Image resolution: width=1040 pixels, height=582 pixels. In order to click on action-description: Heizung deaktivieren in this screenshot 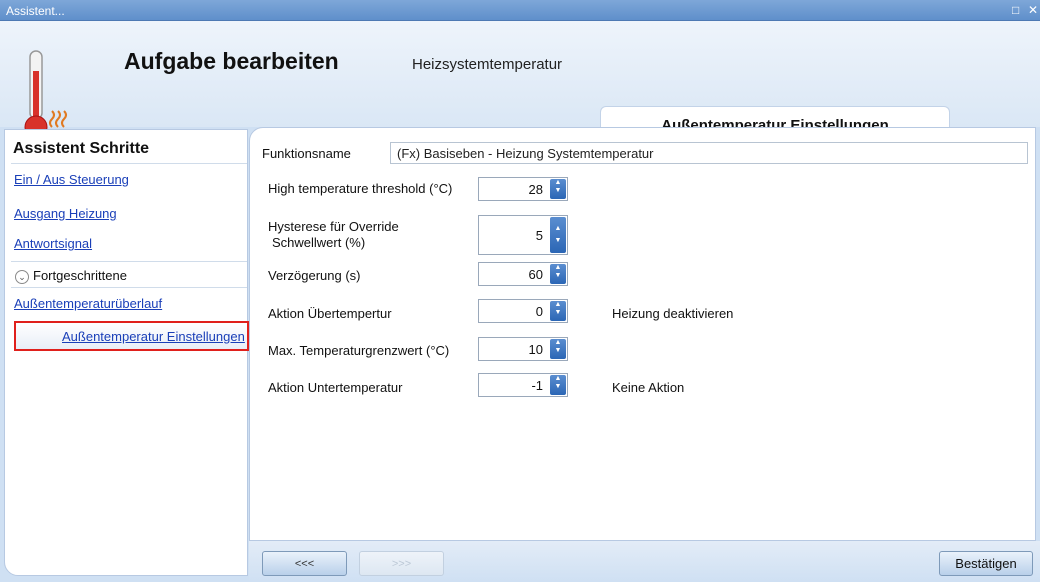, I will do `click(673, 313)`.